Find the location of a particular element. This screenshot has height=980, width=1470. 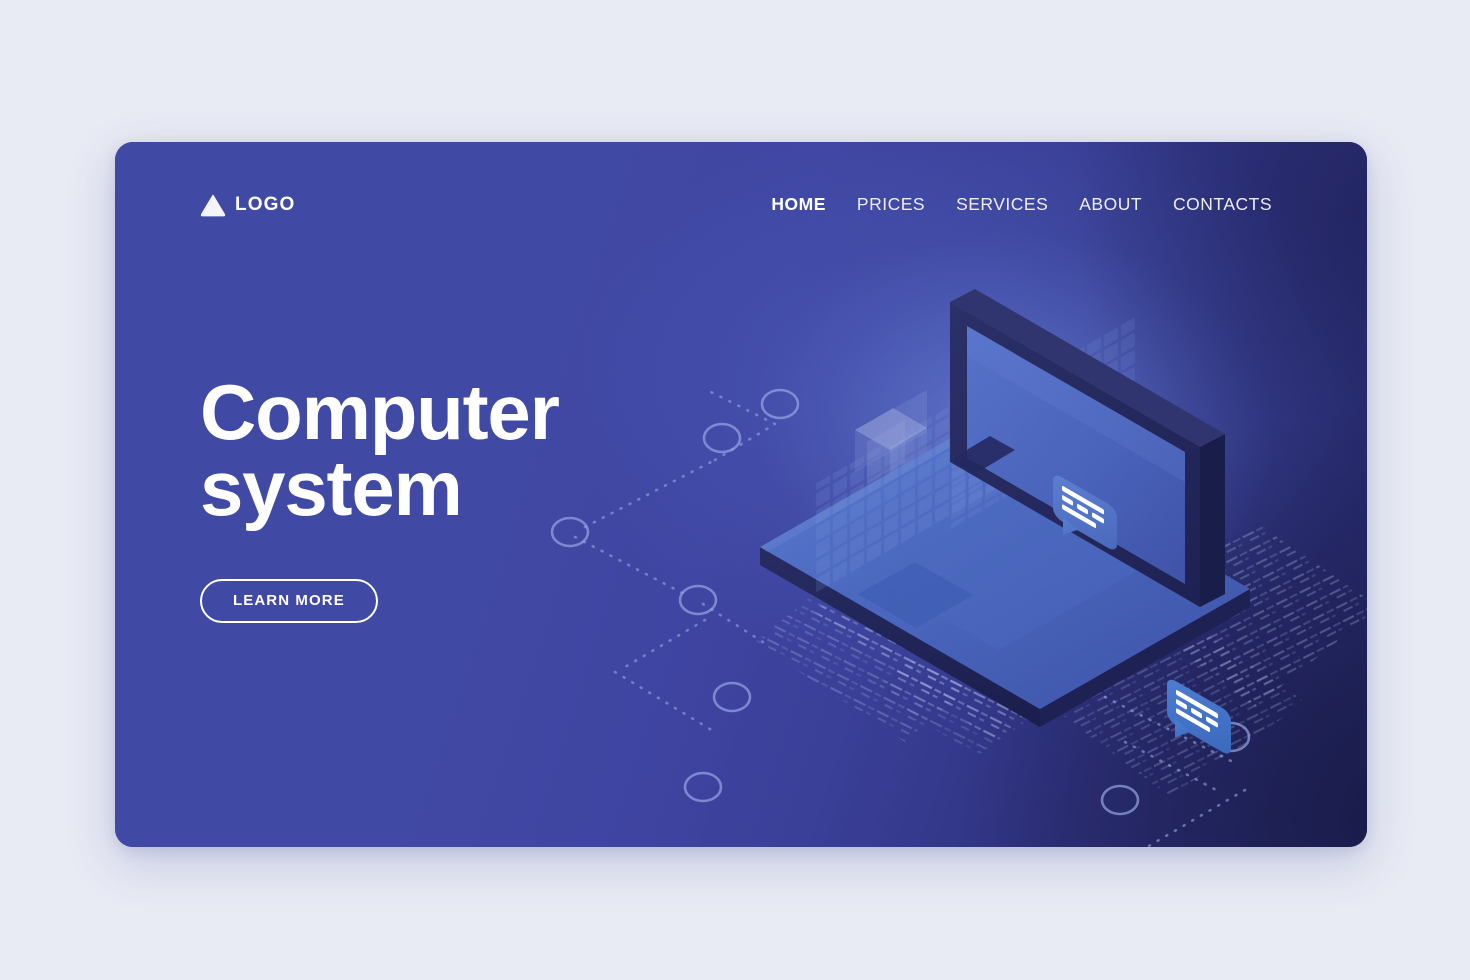

page-title: Computer system is located at coordinates (460, 450).